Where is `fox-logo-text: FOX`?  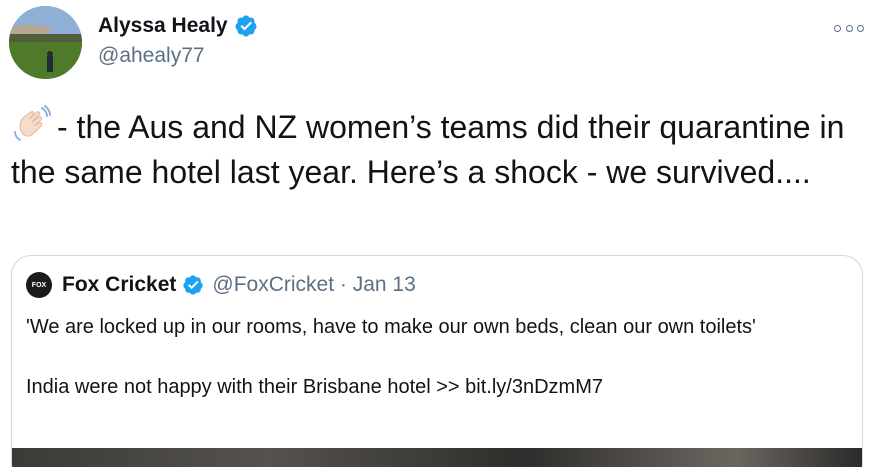 fox-logo-text: FOX is located at coordinates (39, 285).